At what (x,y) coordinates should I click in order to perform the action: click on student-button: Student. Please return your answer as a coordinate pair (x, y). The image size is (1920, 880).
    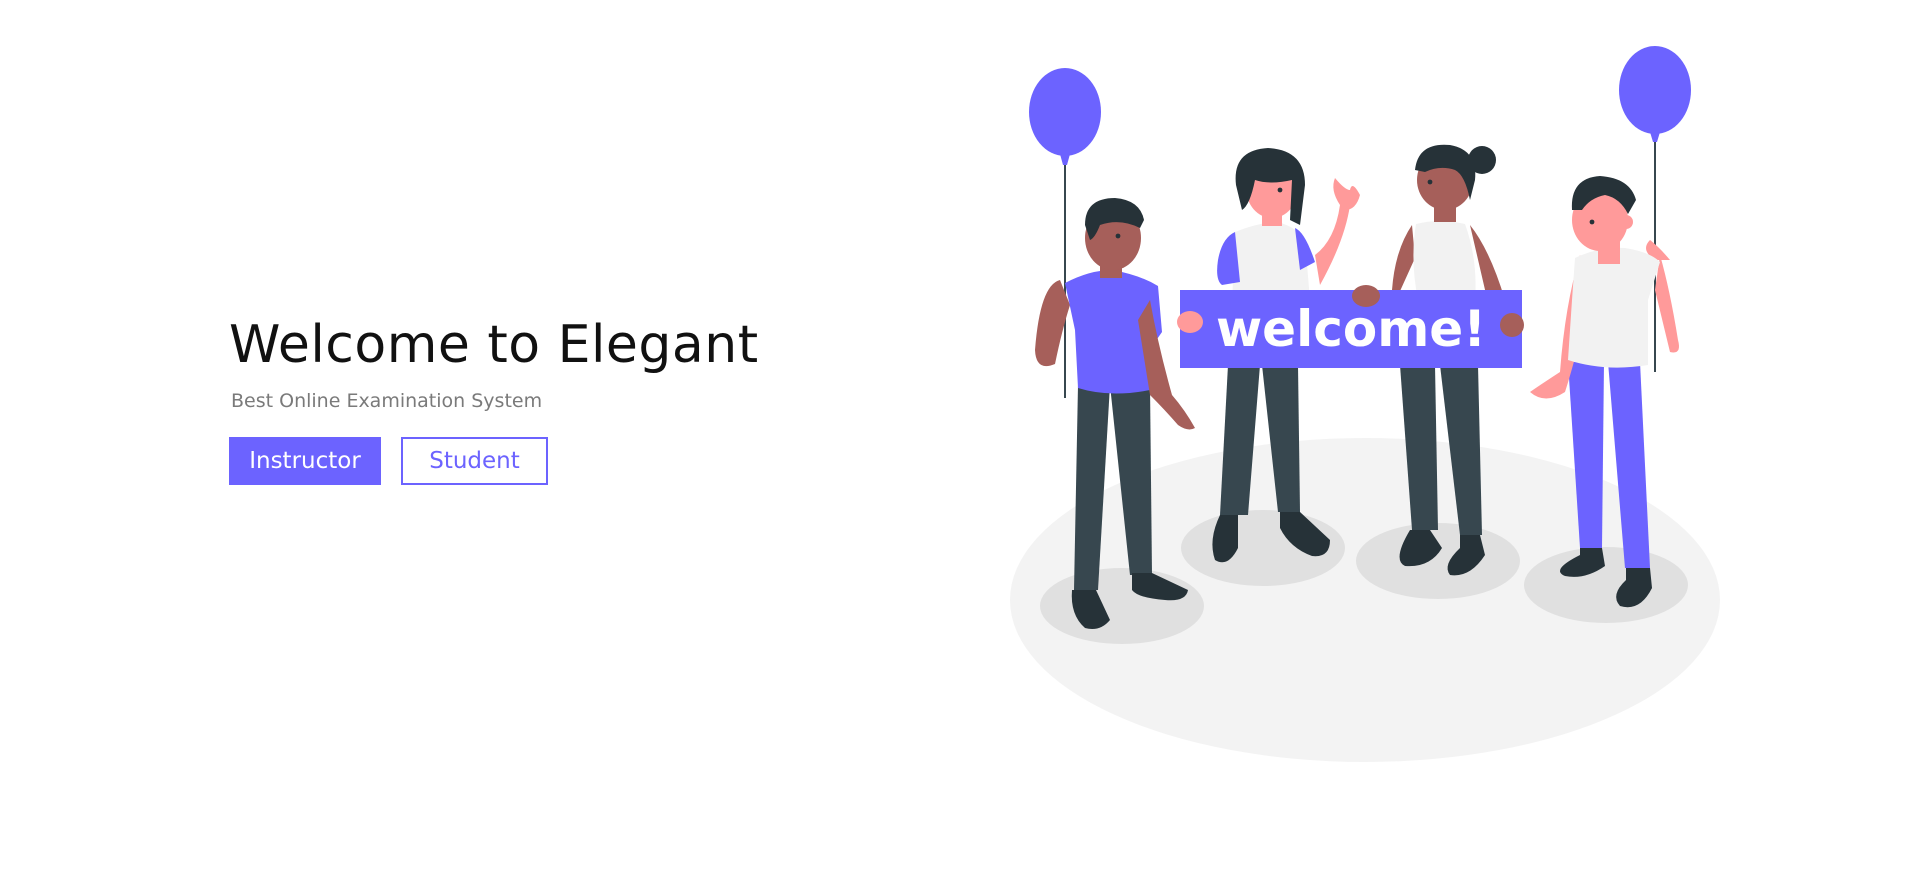
    Looking at the image, I should click on (474, 461).